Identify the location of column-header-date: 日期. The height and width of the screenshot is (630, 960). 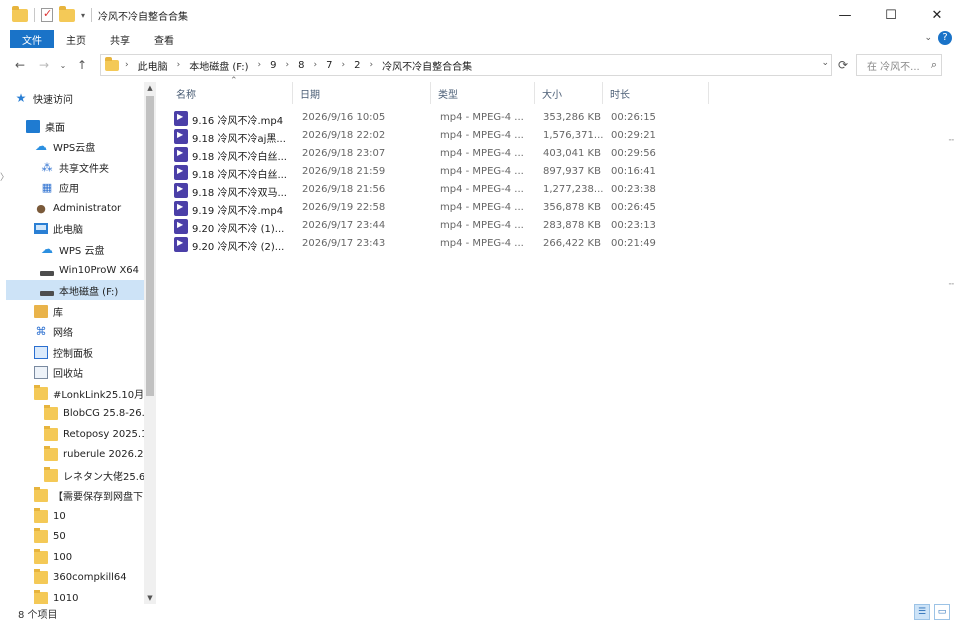
(310, 93).